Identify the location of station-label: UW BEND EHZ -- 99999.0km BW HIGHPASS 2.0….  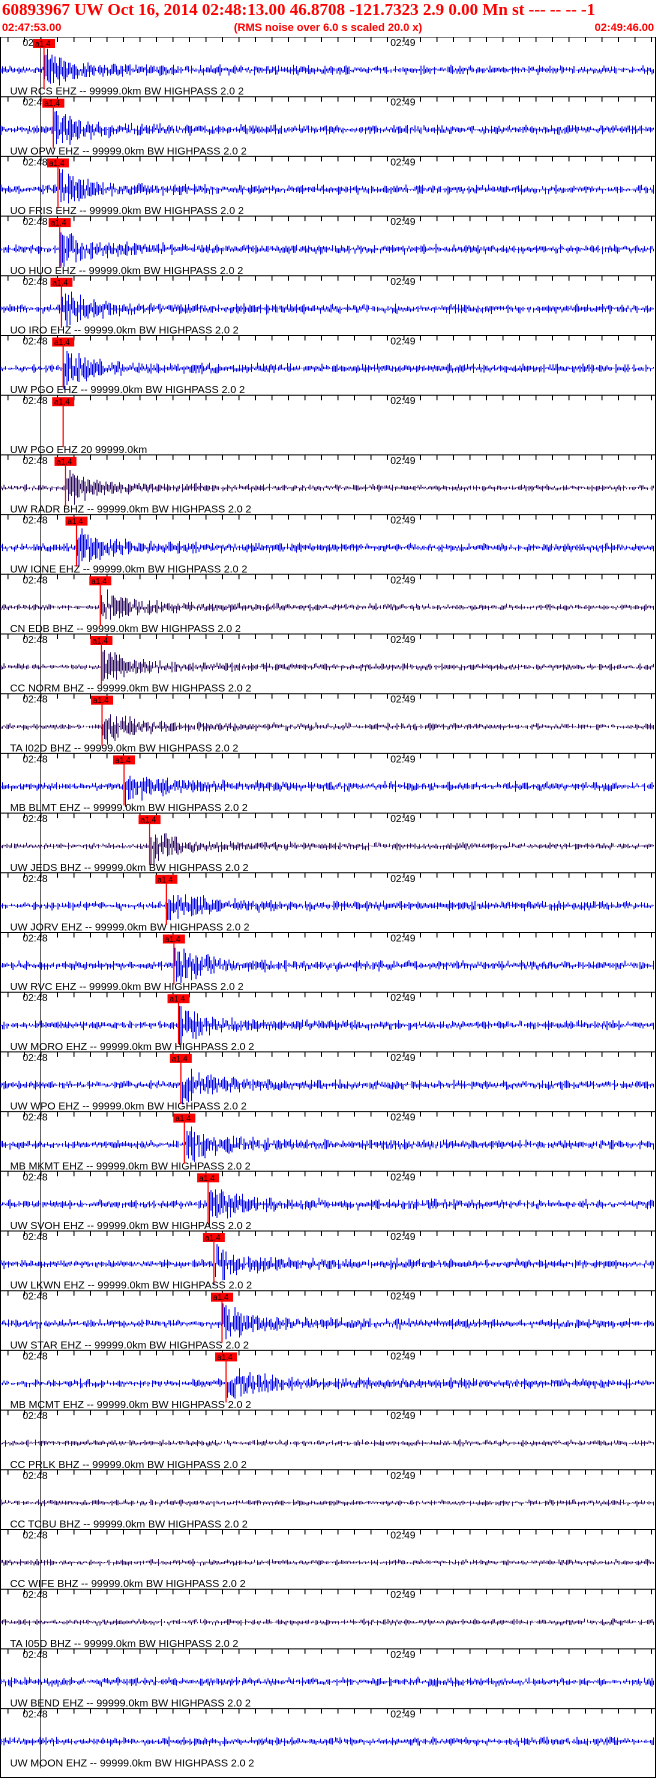
(130, 1704).